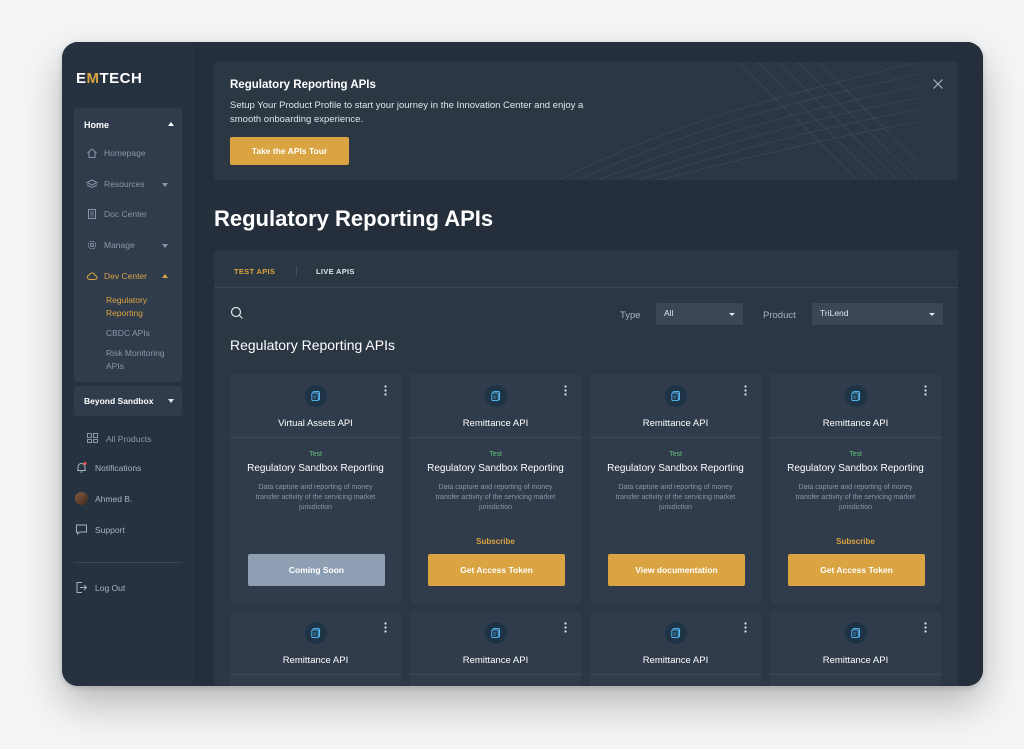 The width and height of the screenshot is (1024, 749). I want to click on home-group-label: Home, so click(96, 125).